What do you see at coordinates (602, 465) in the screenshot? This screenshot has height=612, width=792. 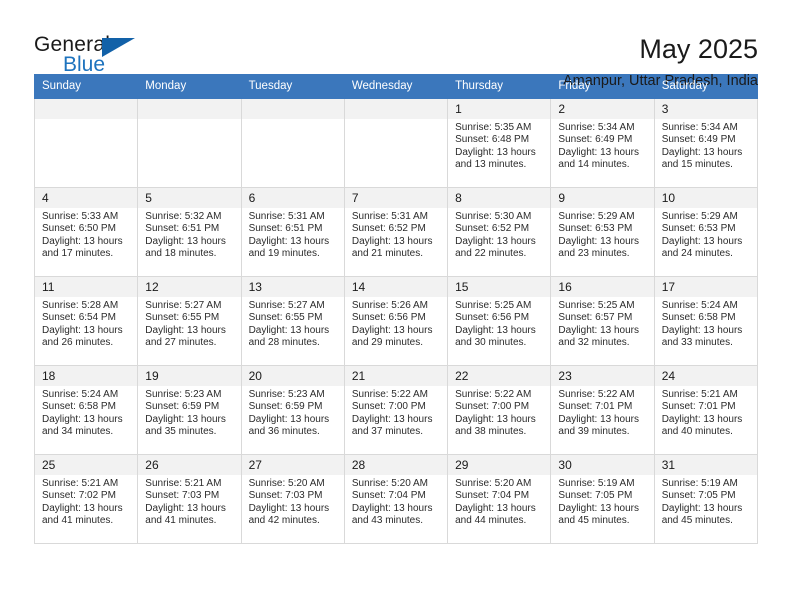 I see `day-number: 30` at bounding box center [602, 465].